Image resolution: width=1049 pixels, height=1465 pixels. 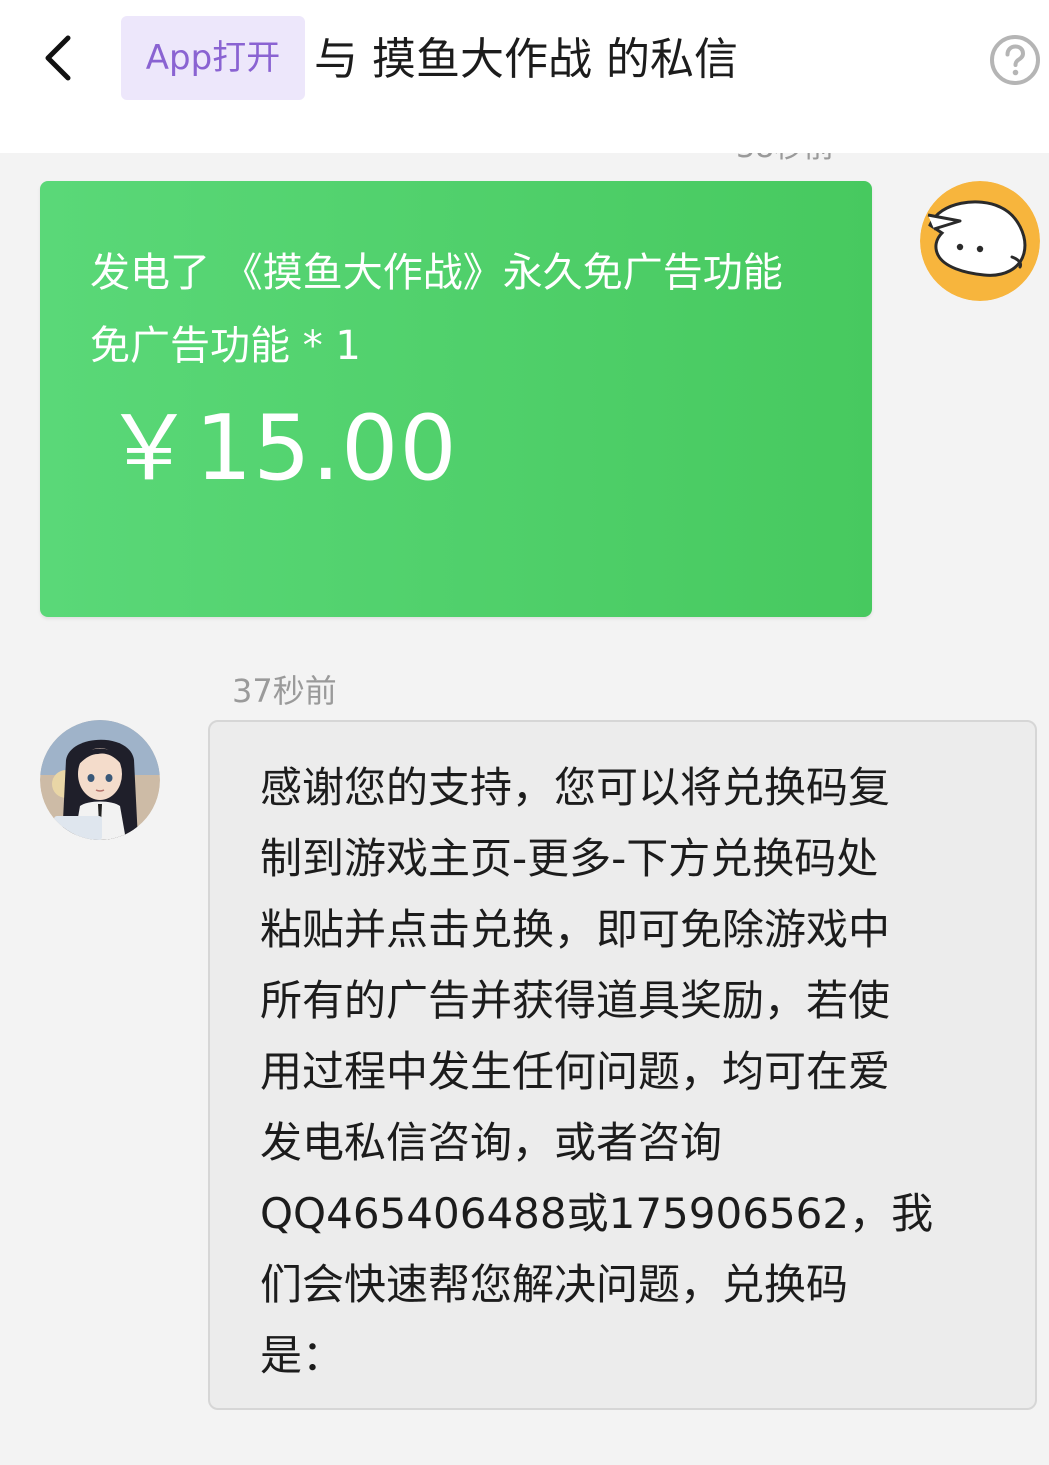 What do you see at coordinates (597, 1213) in the screenshot?
I see `reply-line: QQ465406488或175906562，我` at bounding box center [597, 1213].